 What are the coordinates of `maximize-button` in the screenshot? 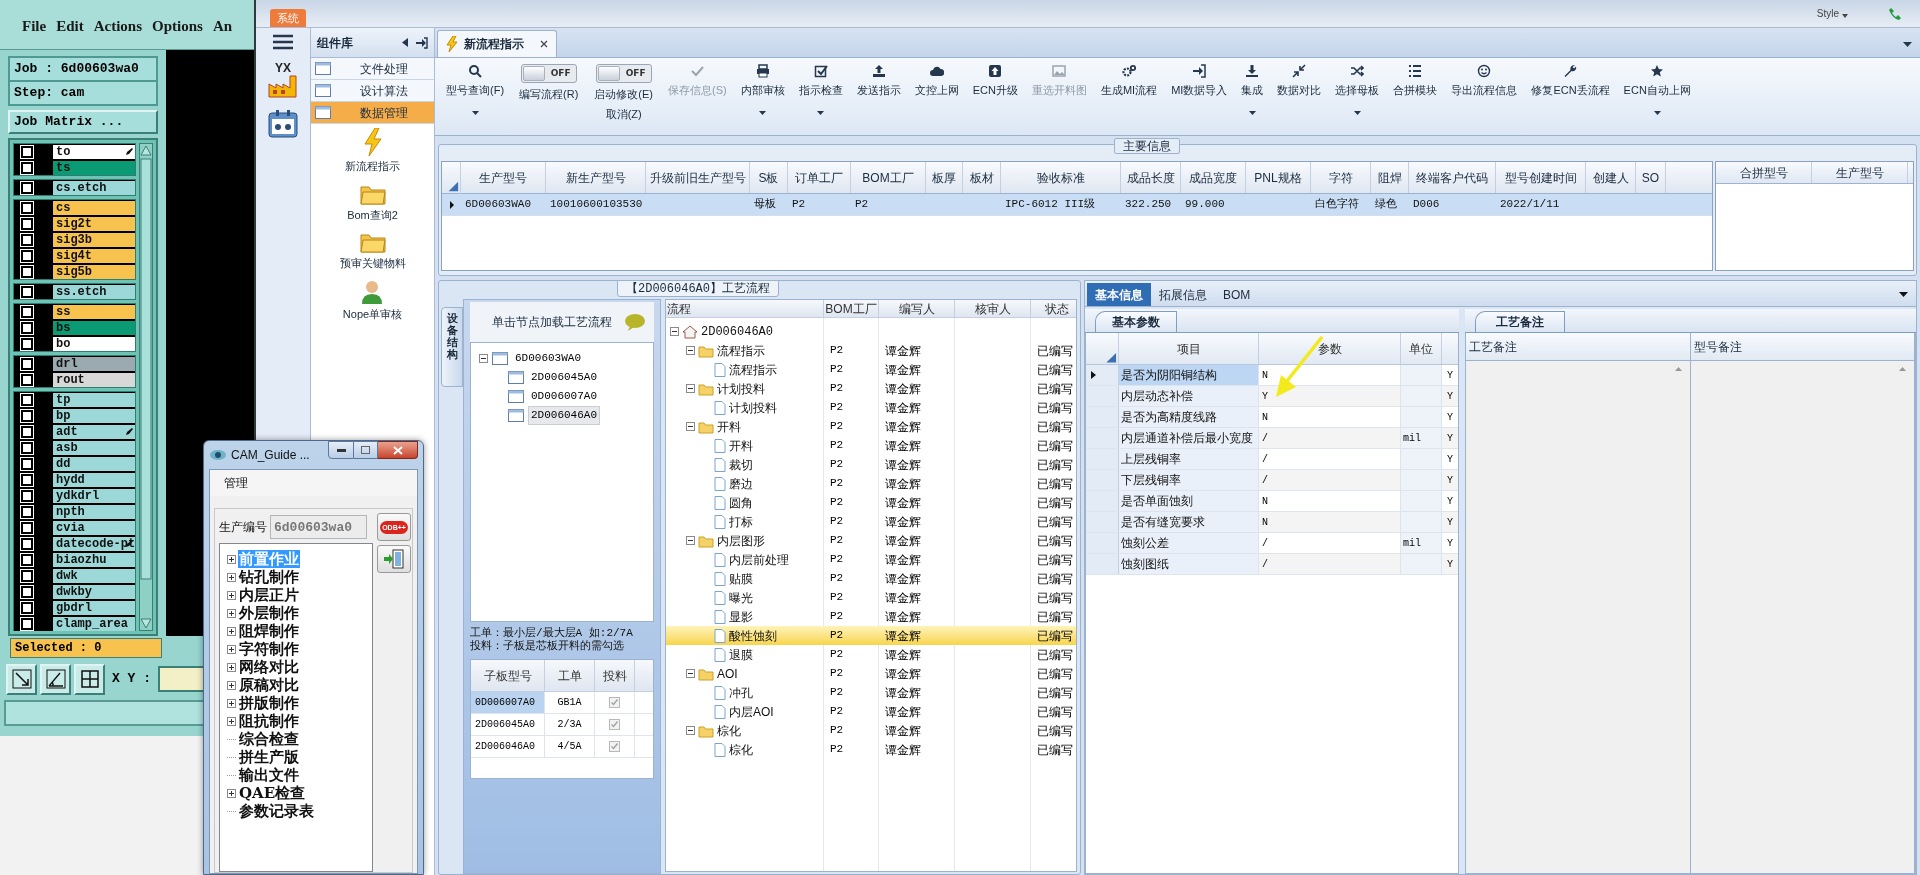 It's located at (366, 450).